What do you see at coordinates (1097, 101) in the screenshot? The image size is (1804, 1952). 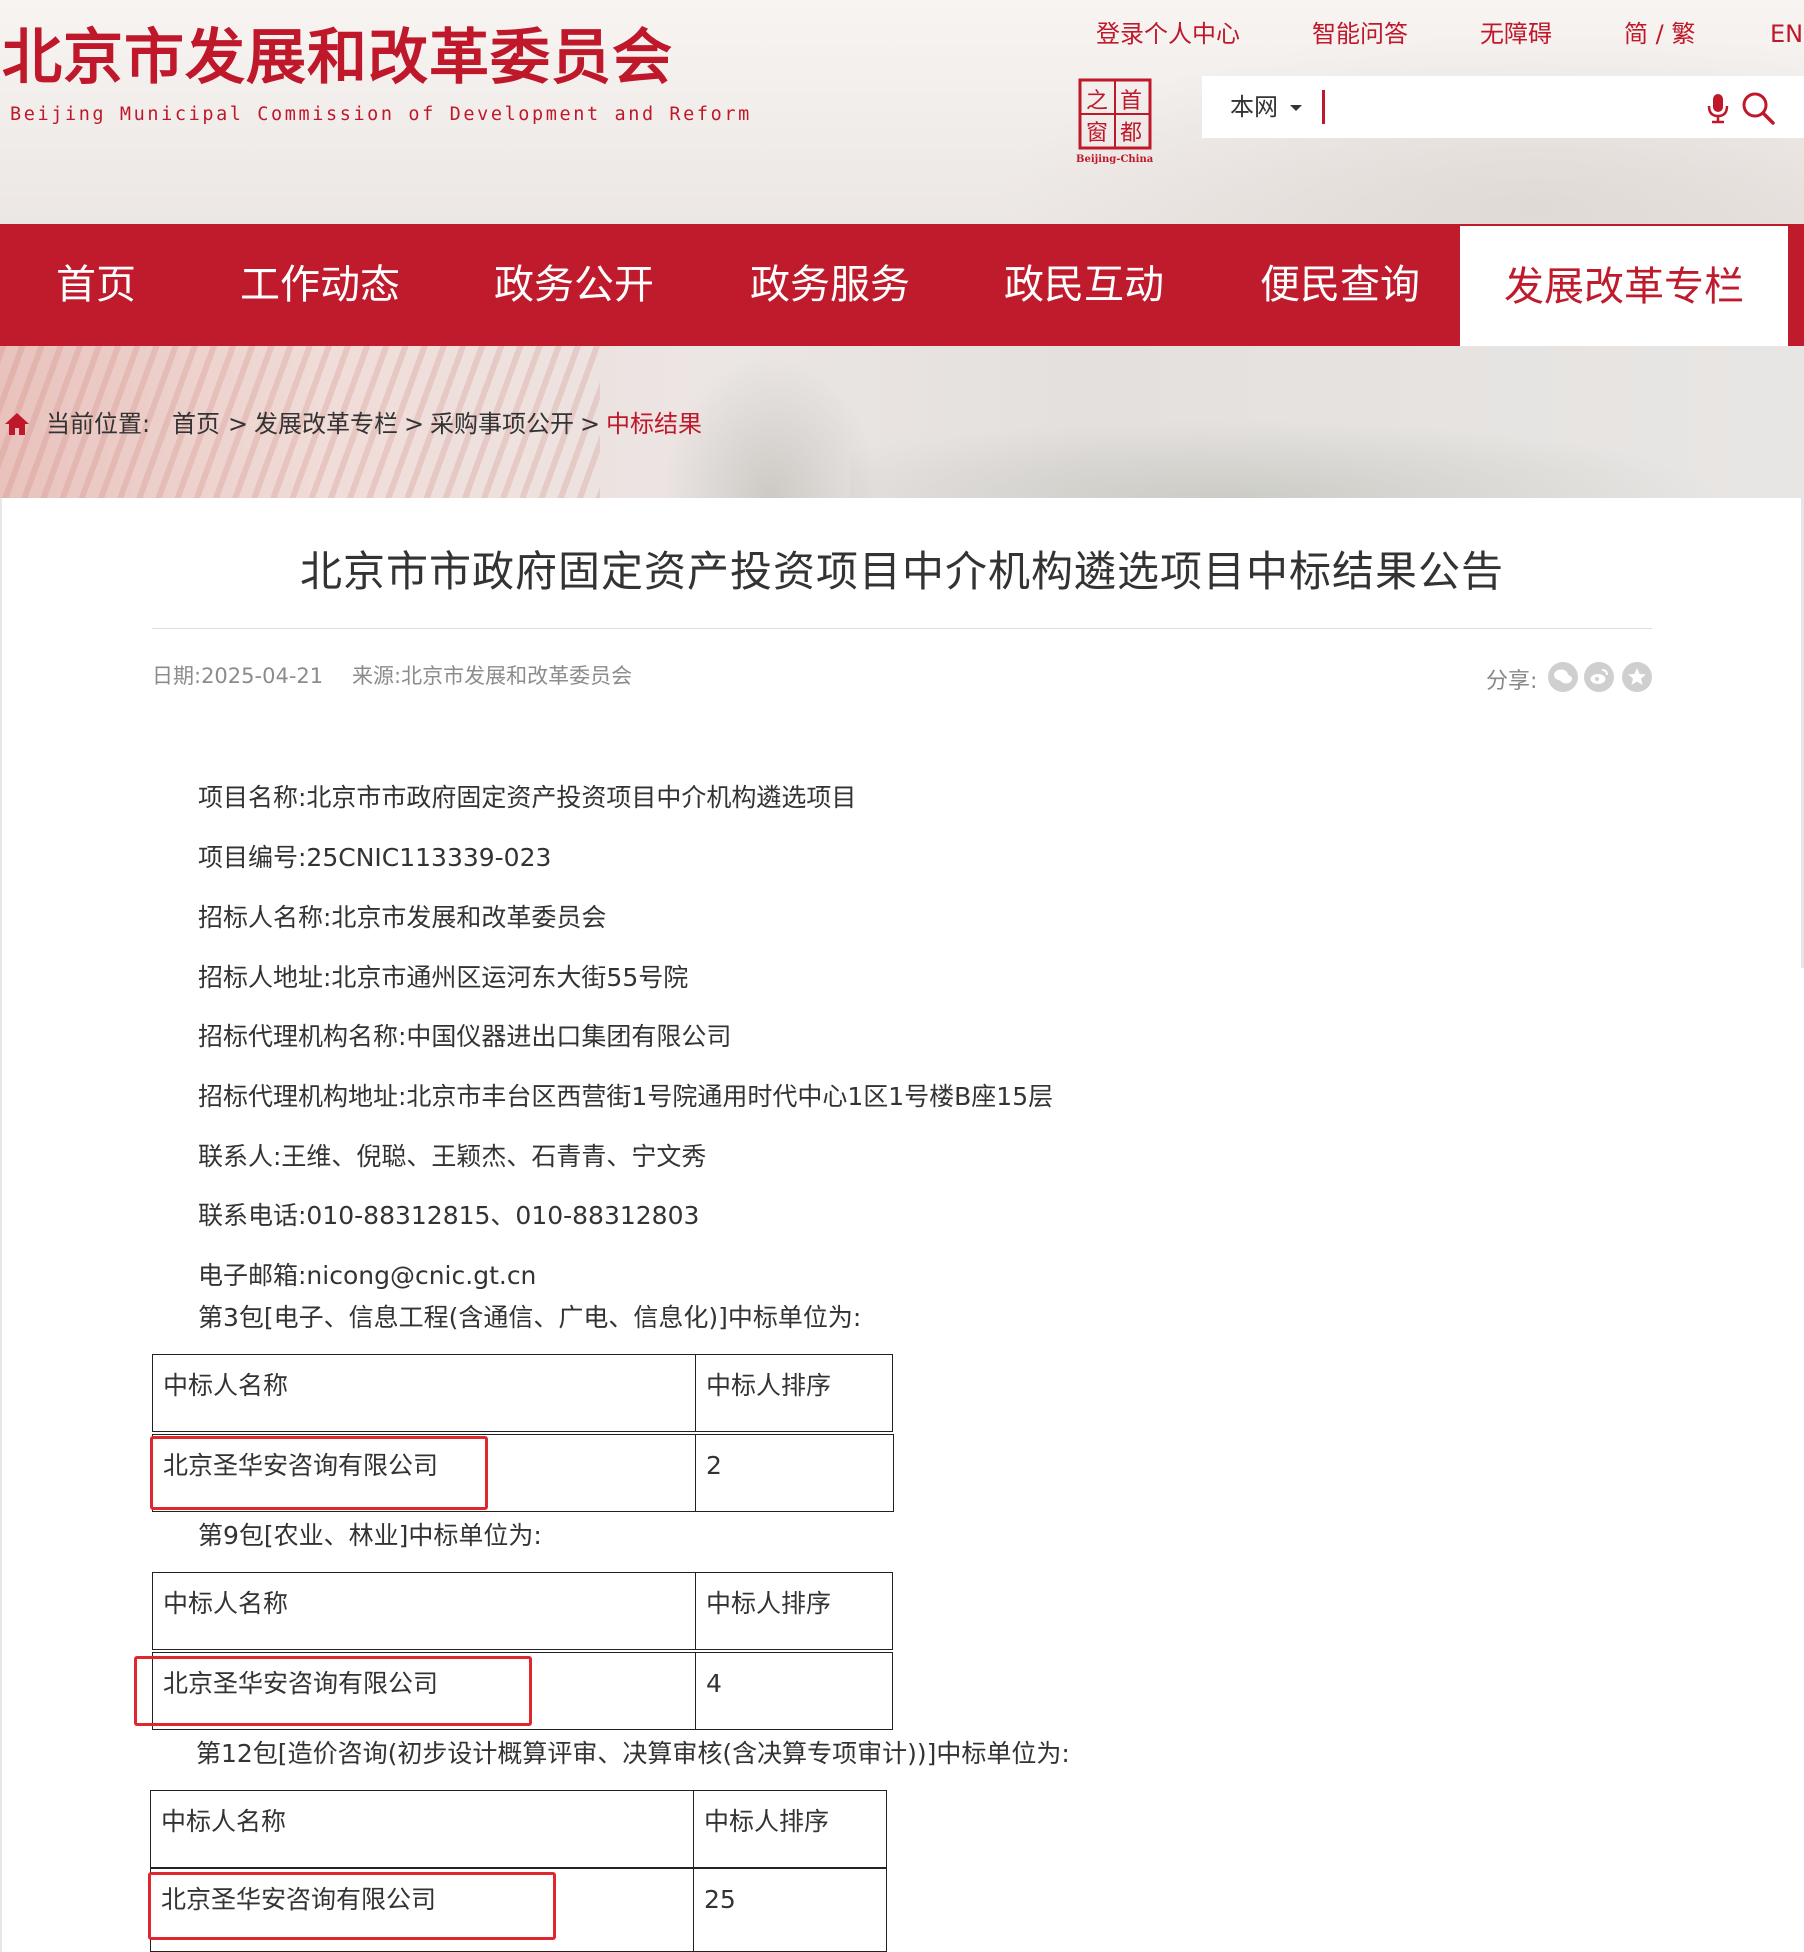 I see `logo-char-1: 之` at bounding box center [1097, 101].